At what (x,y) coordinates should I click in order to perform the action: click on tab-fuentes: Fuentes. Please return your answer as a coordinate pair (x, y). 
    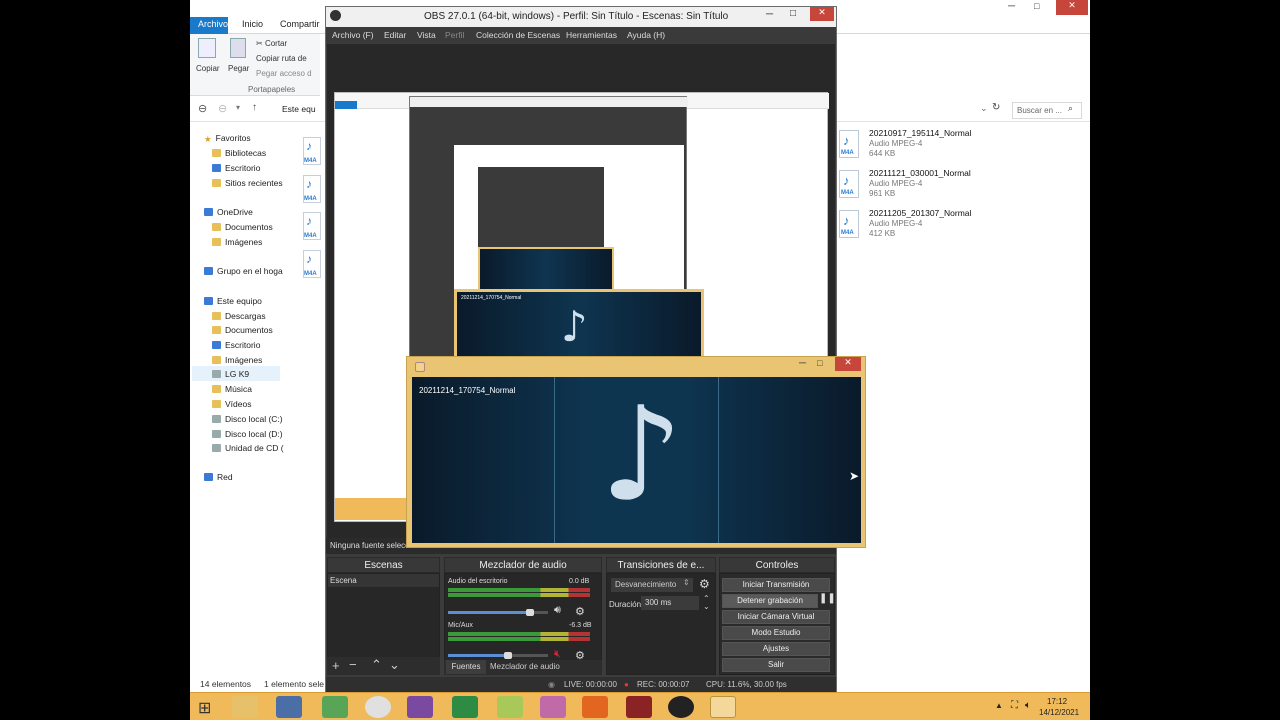
    Looking at the image, I should click on (466, 667).